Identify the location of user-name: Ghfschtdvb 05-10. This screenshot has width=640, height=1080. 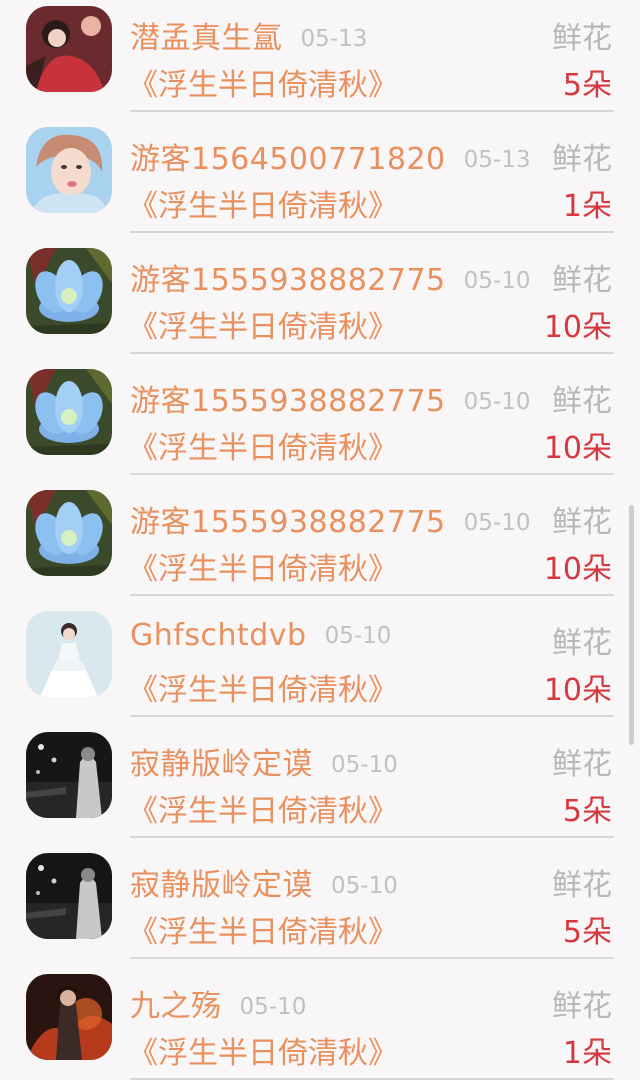
(260, 635).